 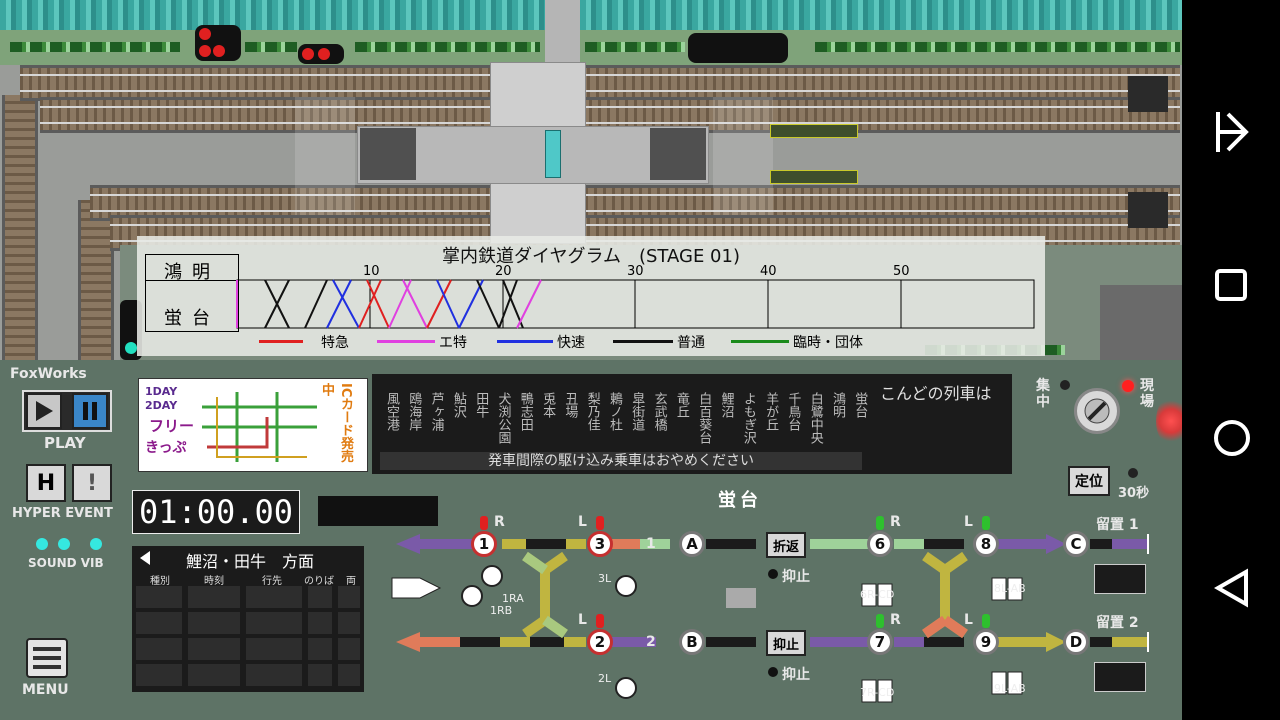 I want to click on recent-apps-icon, so click(x=1231, y=285).